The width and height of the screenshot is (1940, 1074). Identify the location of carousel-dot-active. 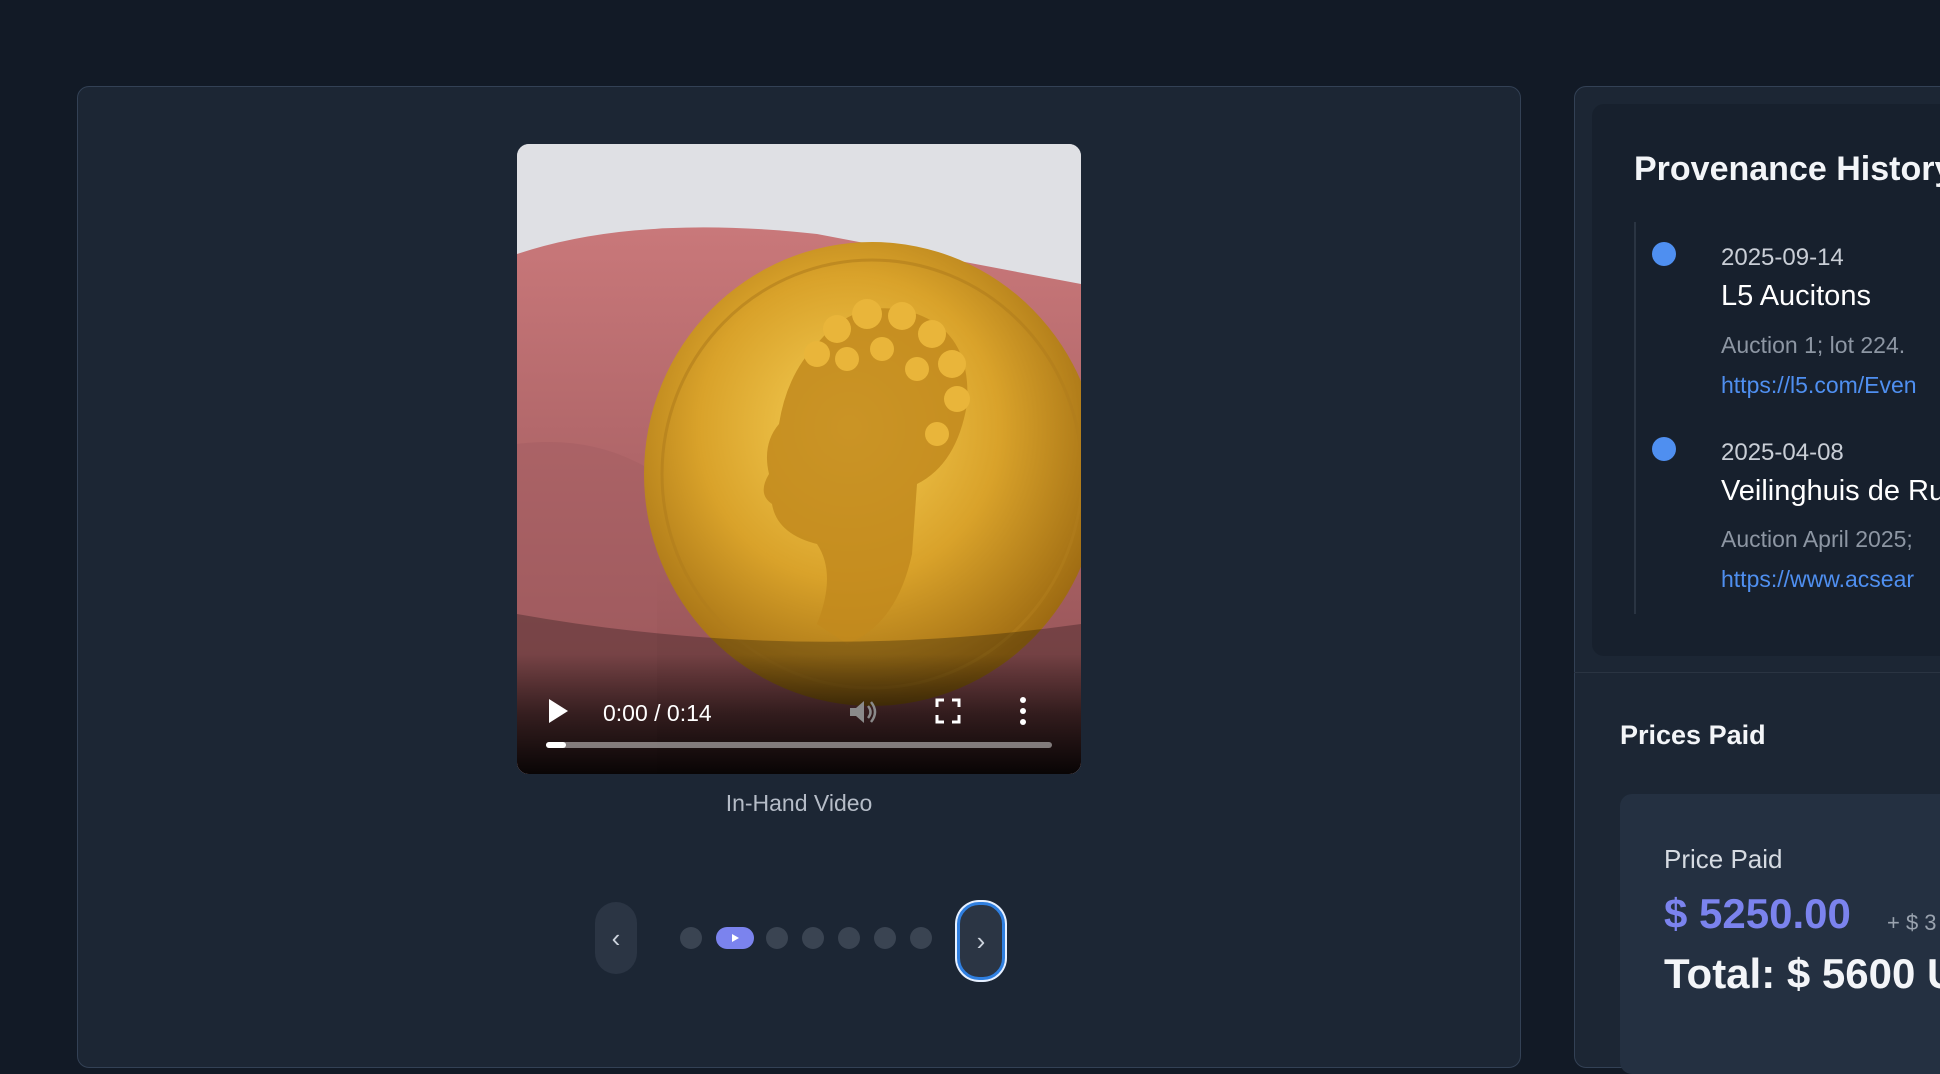
(735, 938).